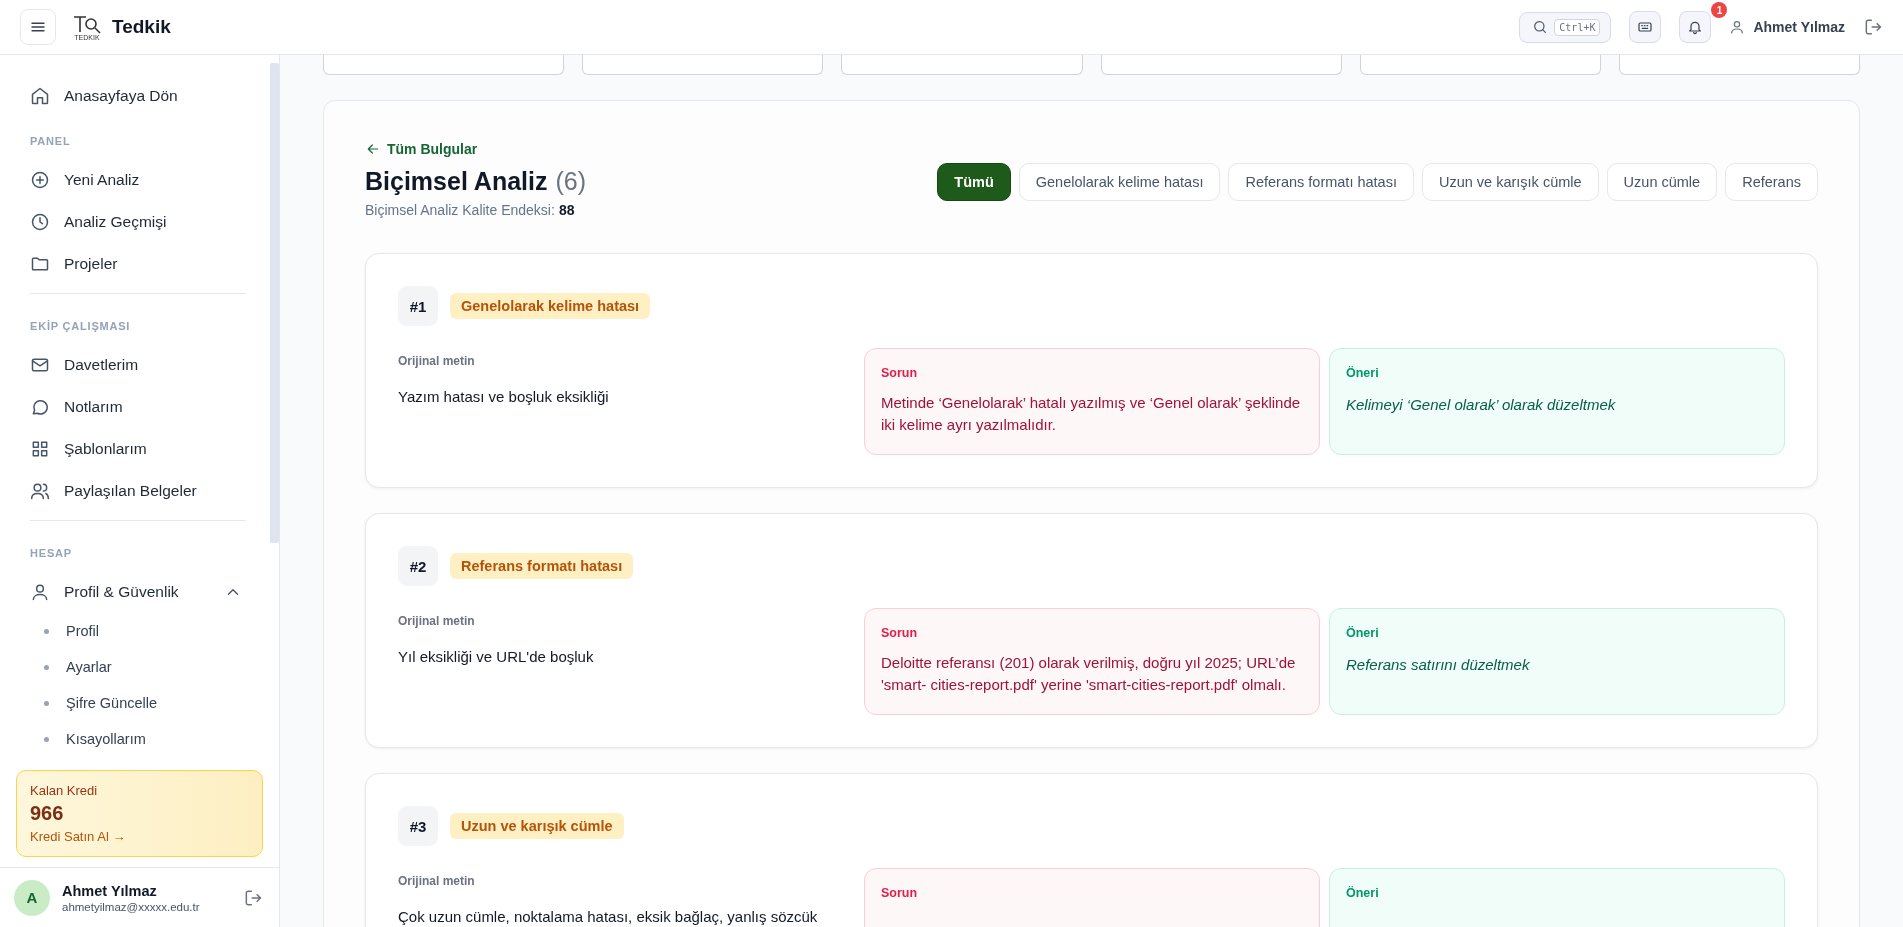 Image resolution: width=1903 pixels, height=927 pixels. I want to click on suggestion-text: Kelimeyi ‘Genel olarak’ olarak düzeltmek, so click(1481, 404).